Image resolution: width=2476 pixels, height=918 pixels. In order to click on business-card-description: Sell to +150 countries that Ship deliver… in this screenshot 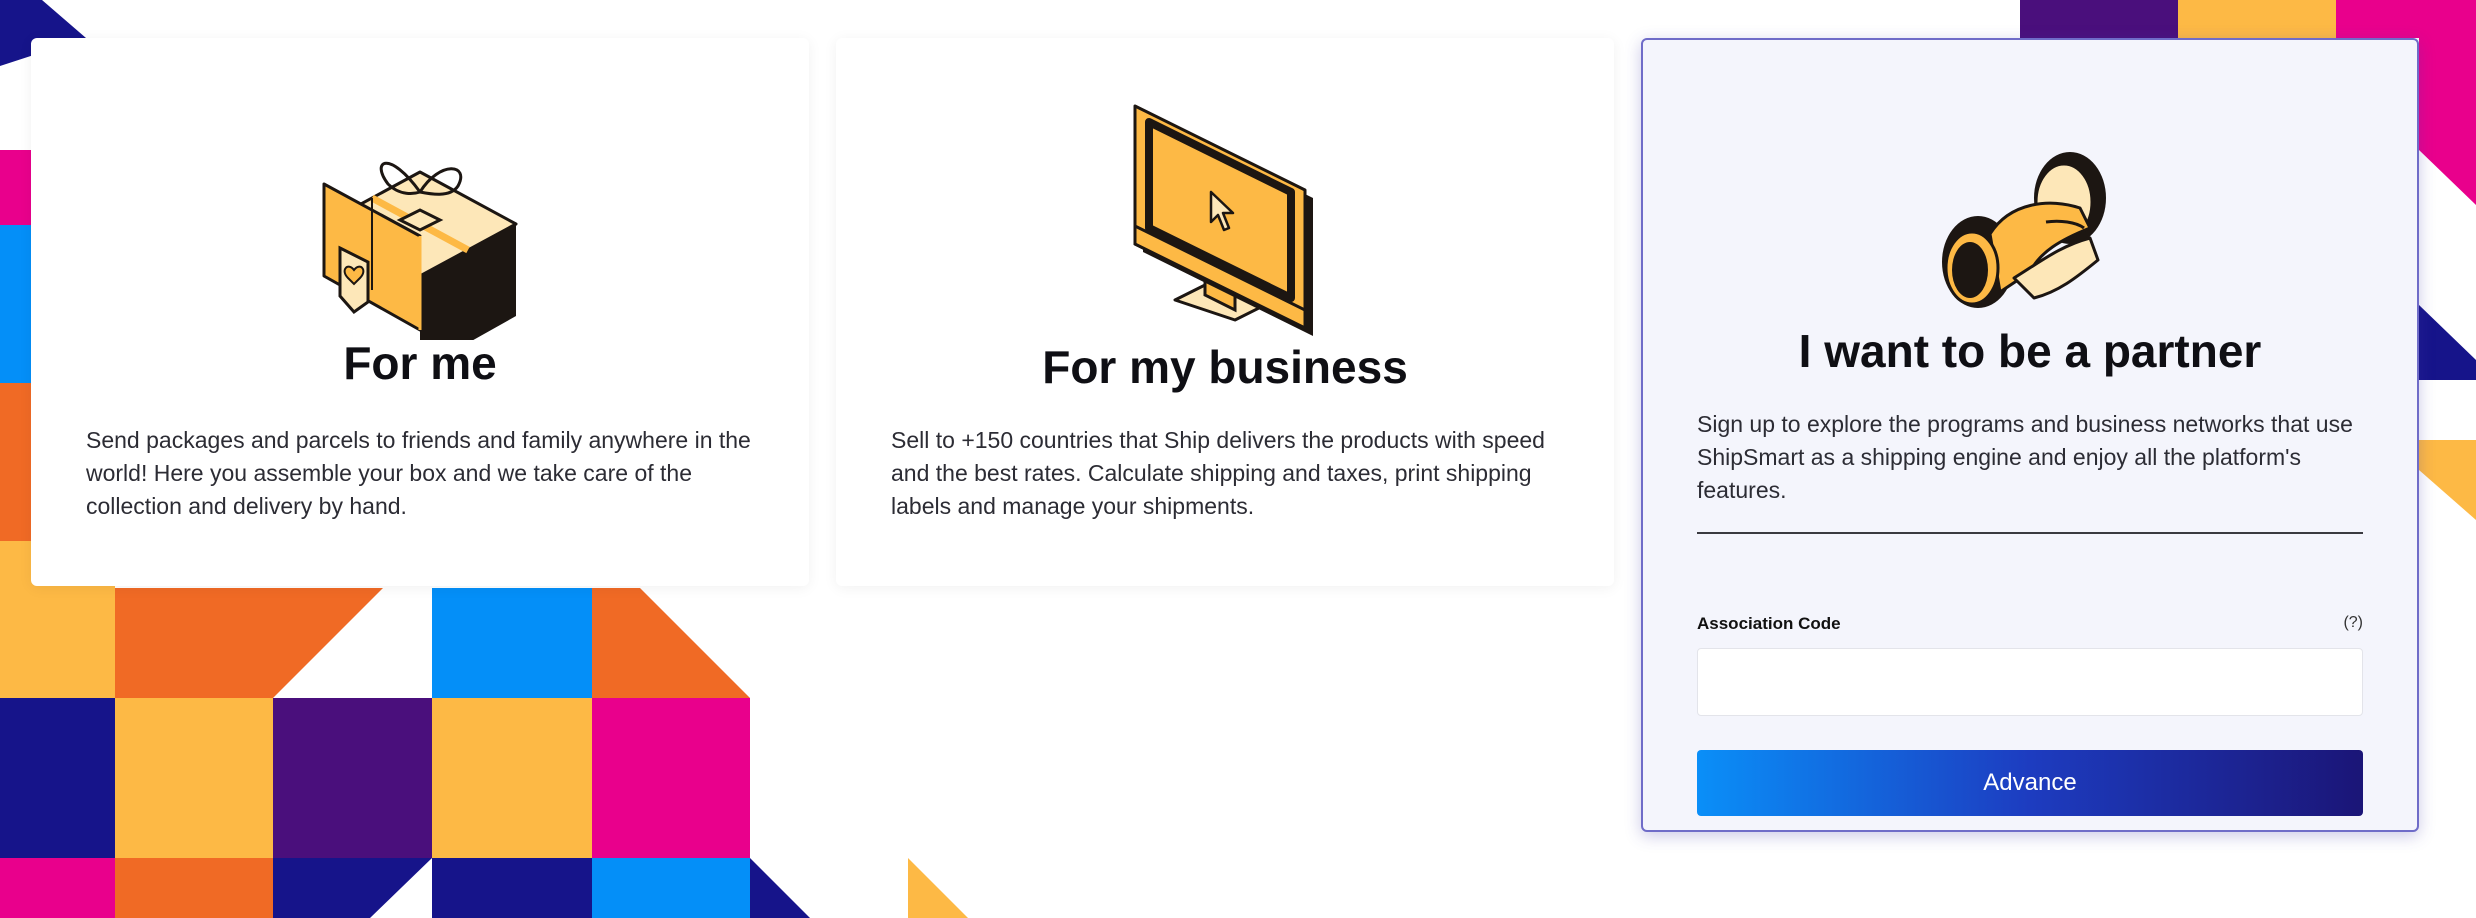, I will do `click(1218, 473)`.